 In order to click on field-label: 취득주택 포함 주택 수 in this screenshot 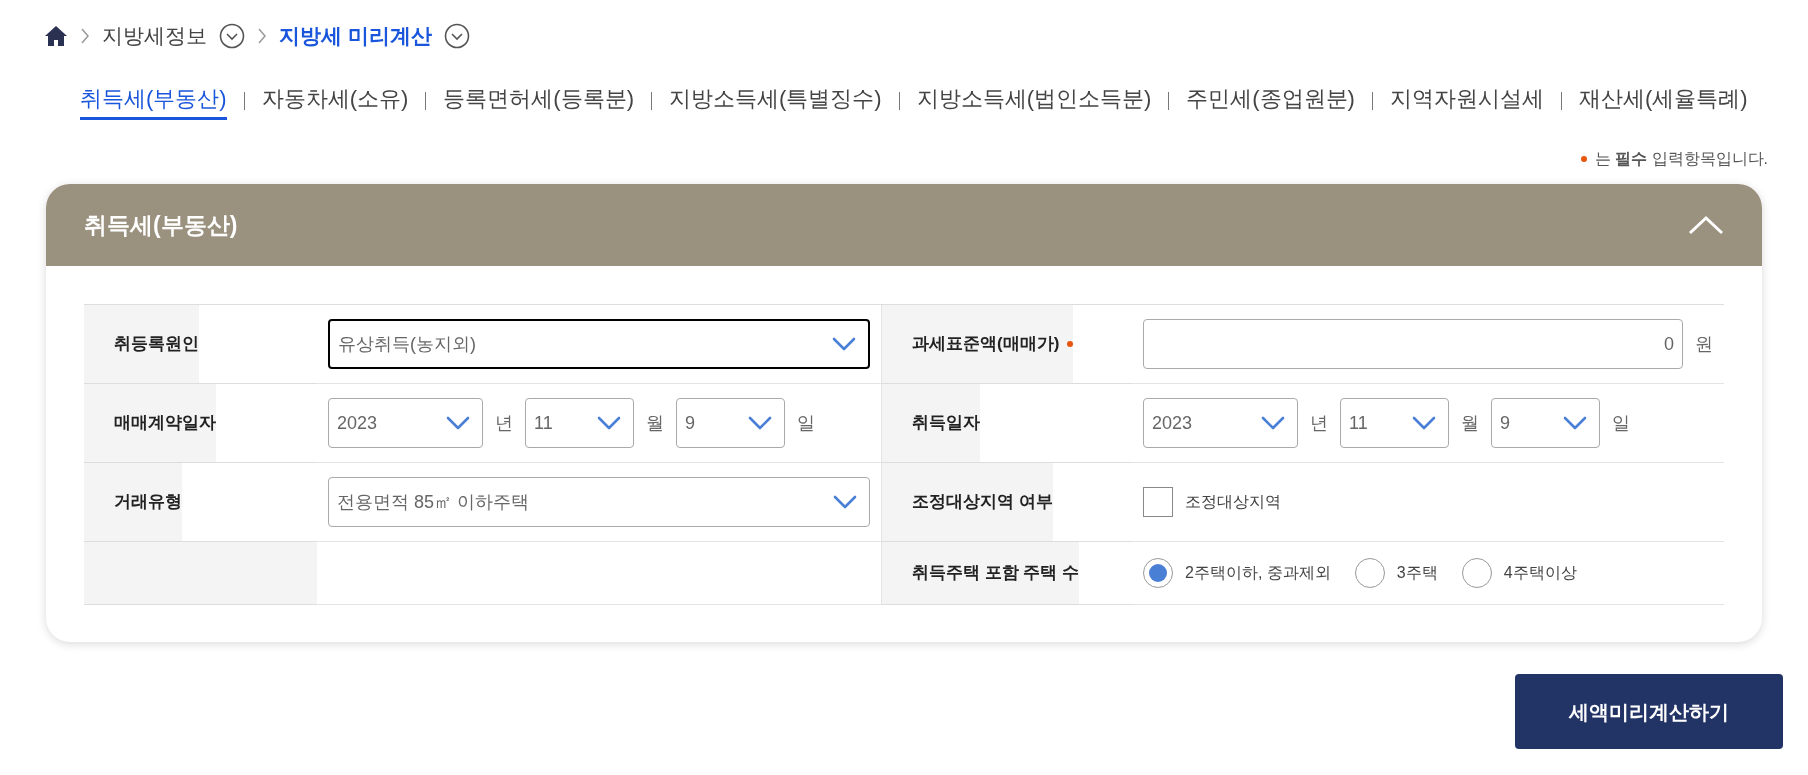, I will do `click(996, 573)`.